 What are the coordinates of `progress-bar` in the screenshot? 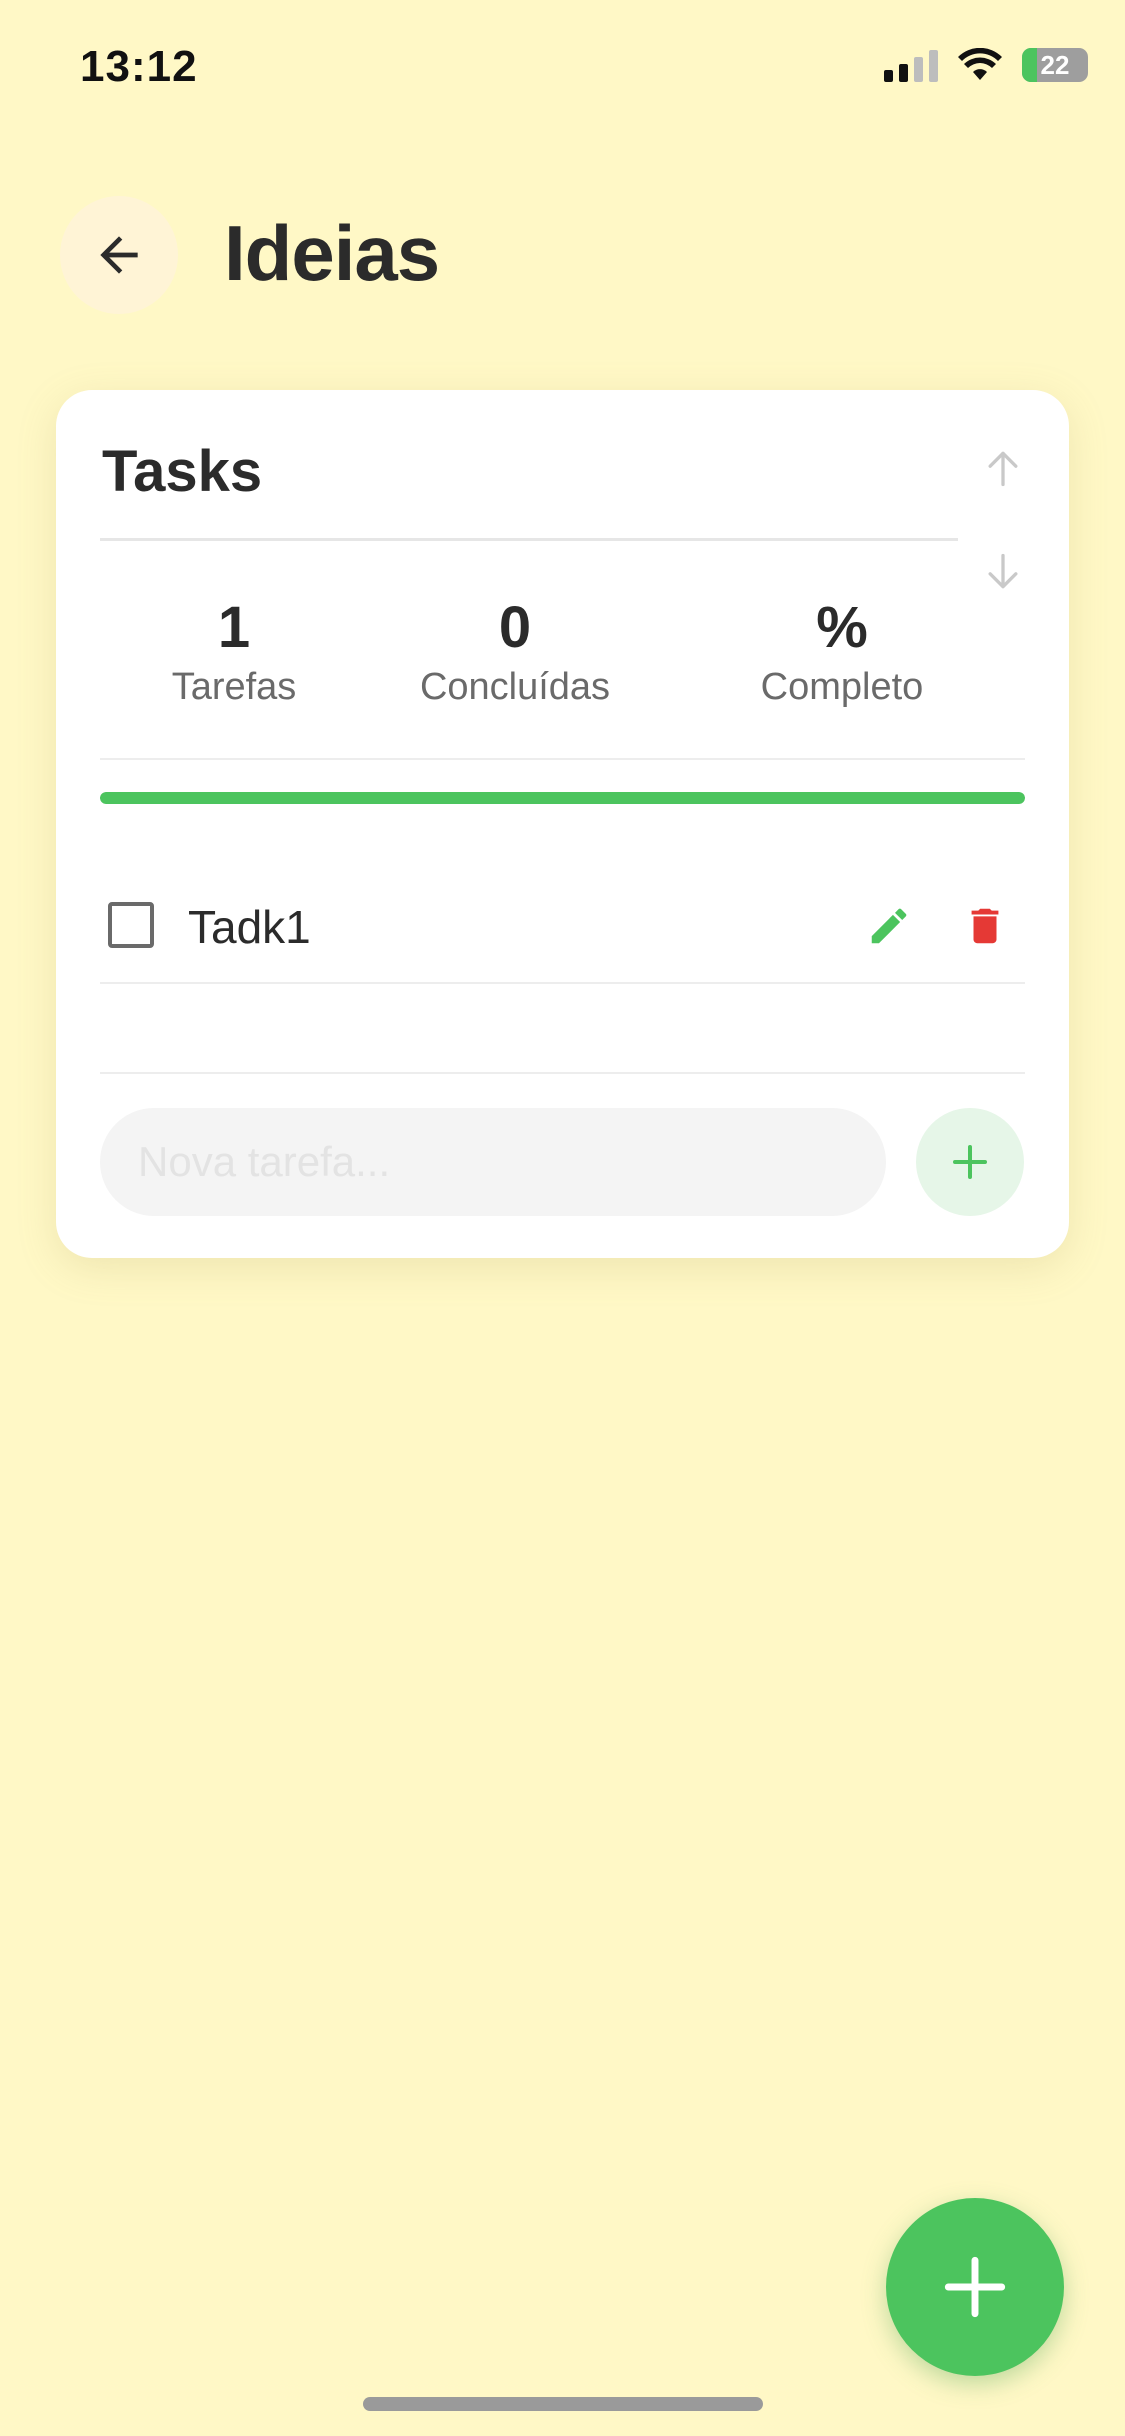 It's located at (562, 798).